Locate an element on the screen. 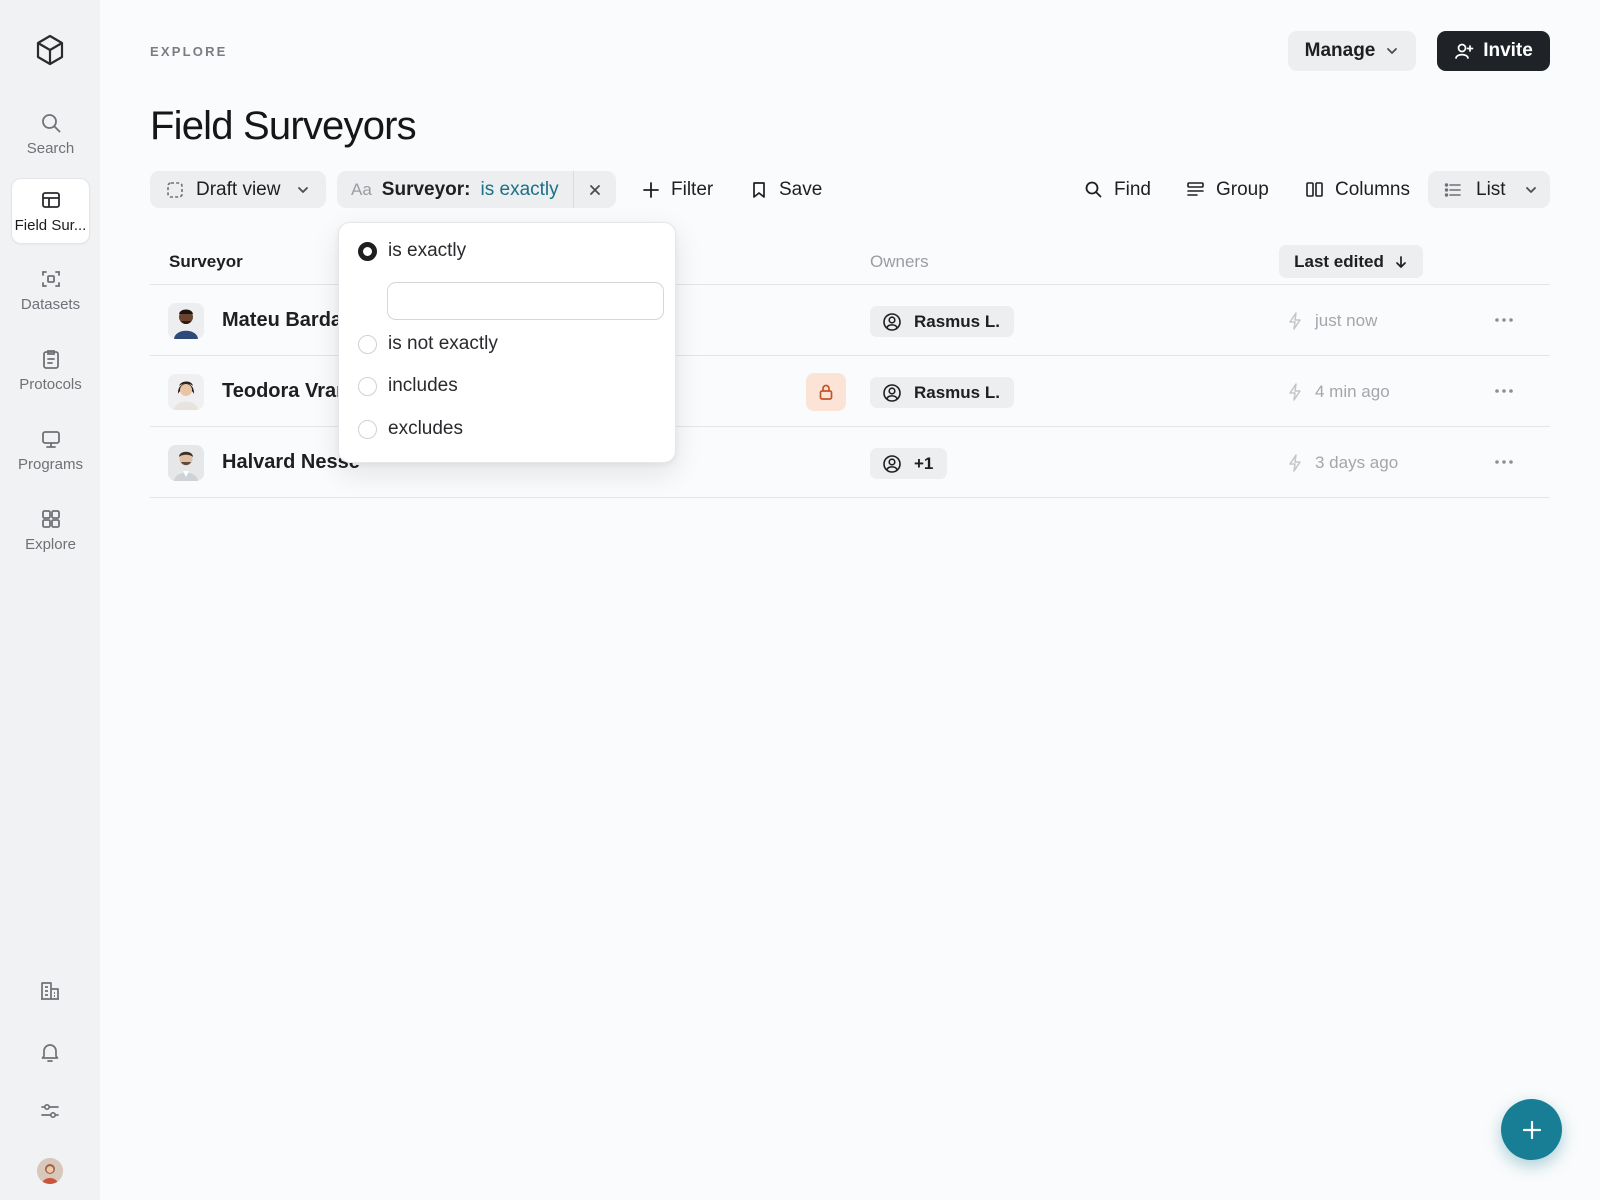 The width and height of the screenshot is (1600, 1200). sidebar-item-search: Search is located at coordinates (50, 134).